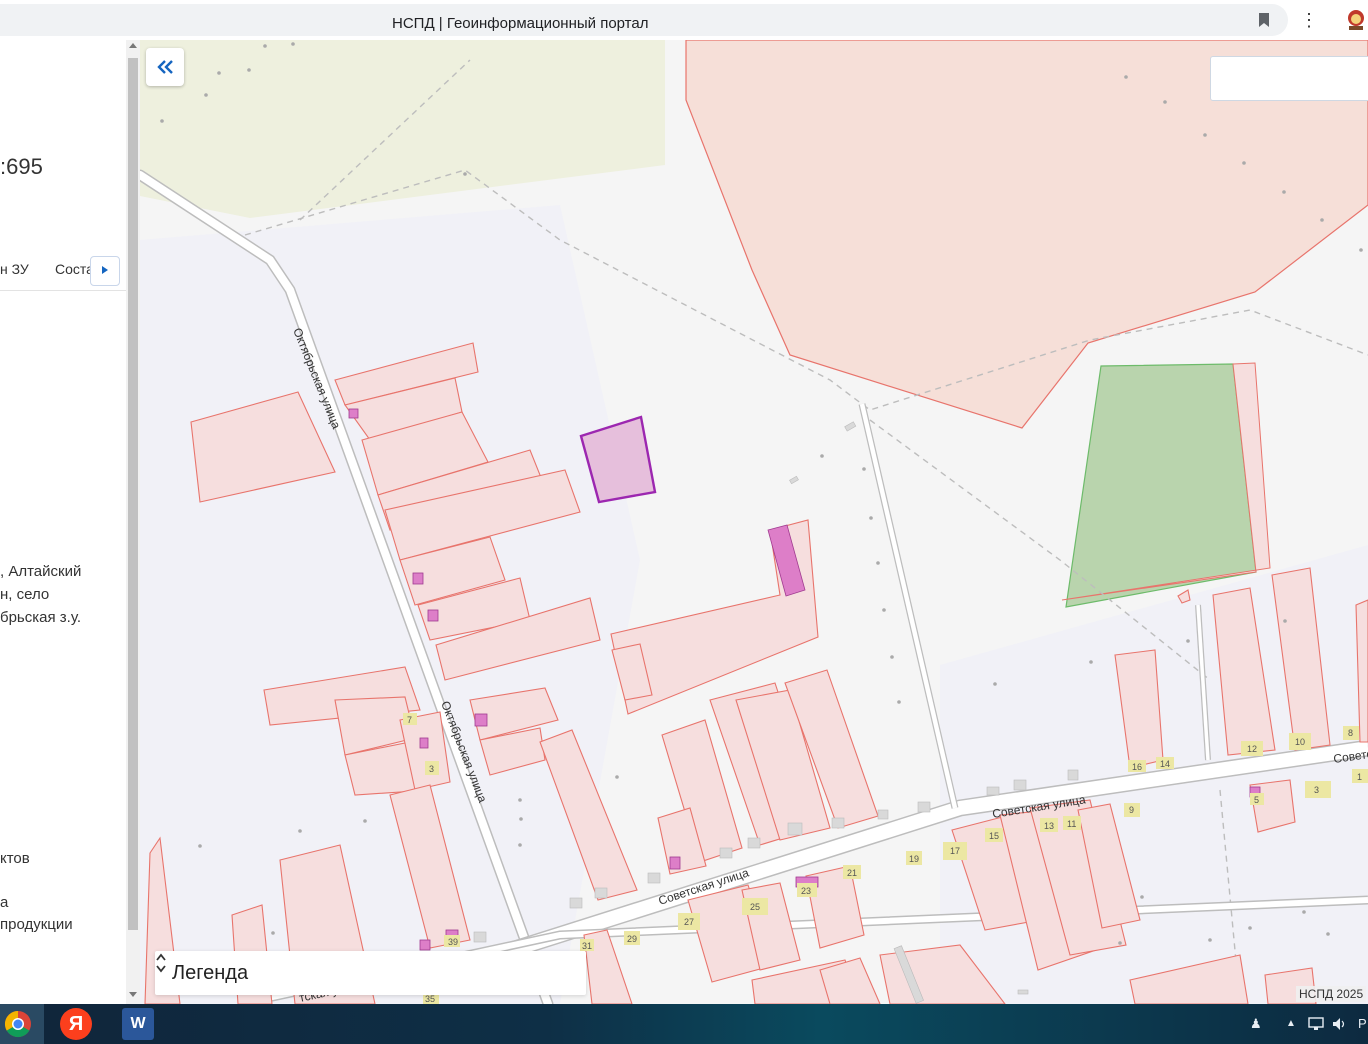 The image size is (1368, 1044). I want to click on scroll-up-arrow-icon, so click(133, 45).